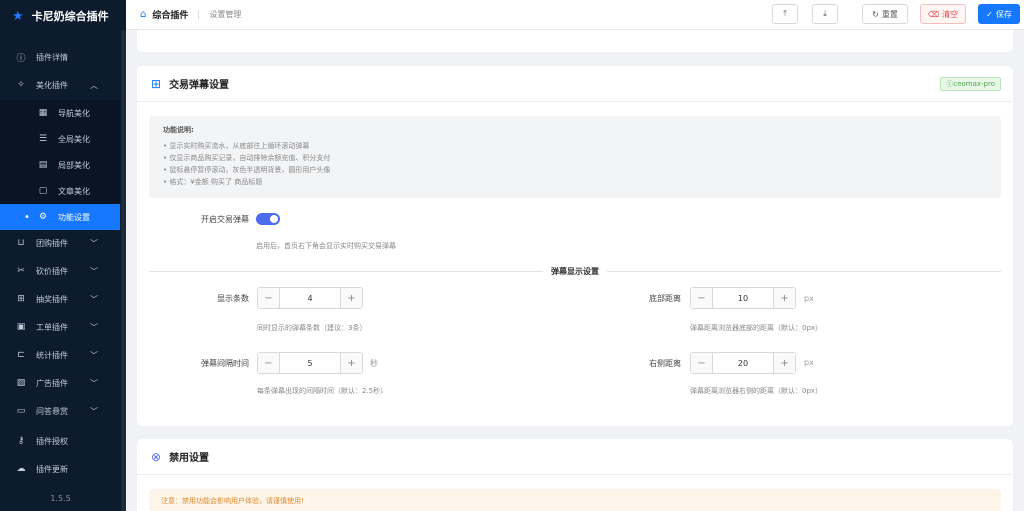  I want to click on card-title: 禁用设置, so click(189, 458).